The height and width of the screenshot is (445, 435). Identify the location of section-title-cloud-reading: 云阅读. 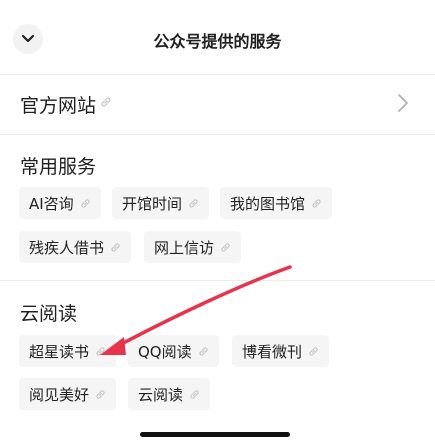
(49, 314).